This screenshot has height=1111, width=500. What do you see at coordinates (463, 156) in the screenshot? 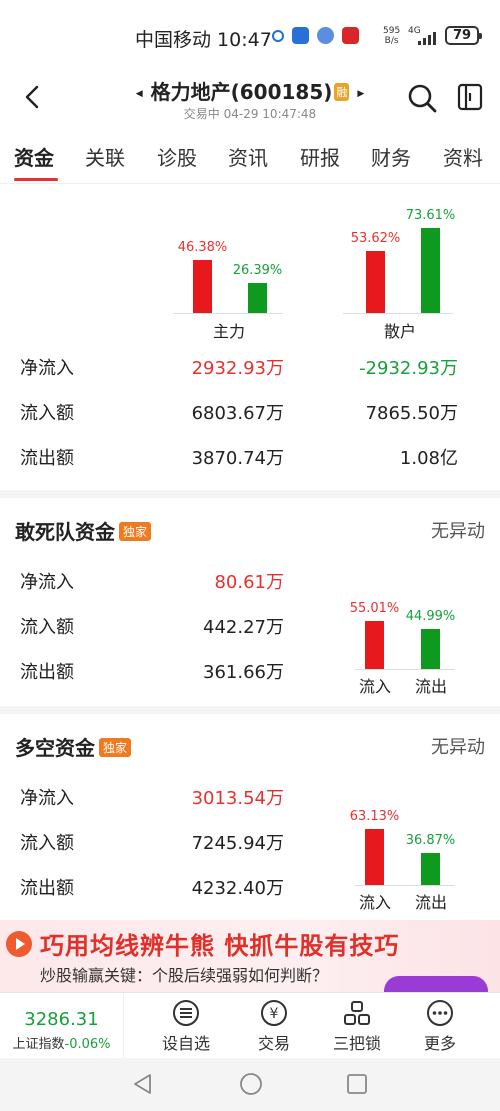
I see `tab-profile: 资料` at bounding box center [463, 156].